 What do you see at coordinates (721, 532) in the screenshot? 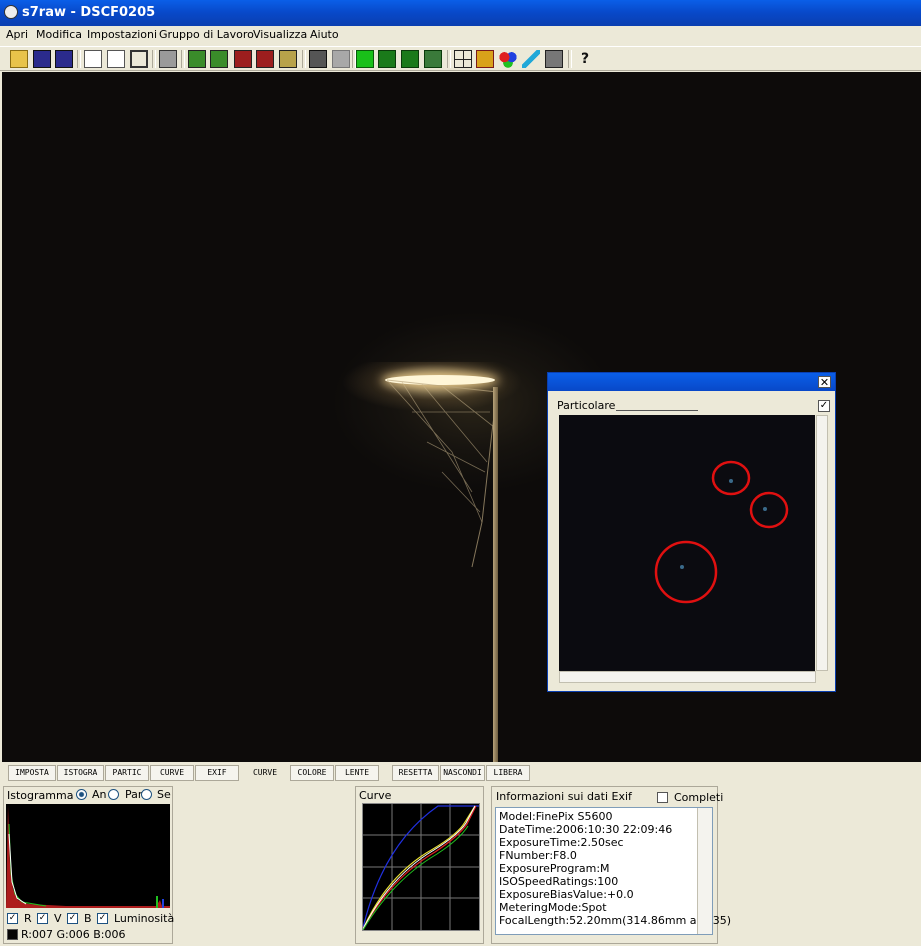
I see `annotation-overlay` at bounding box center [721, 532].